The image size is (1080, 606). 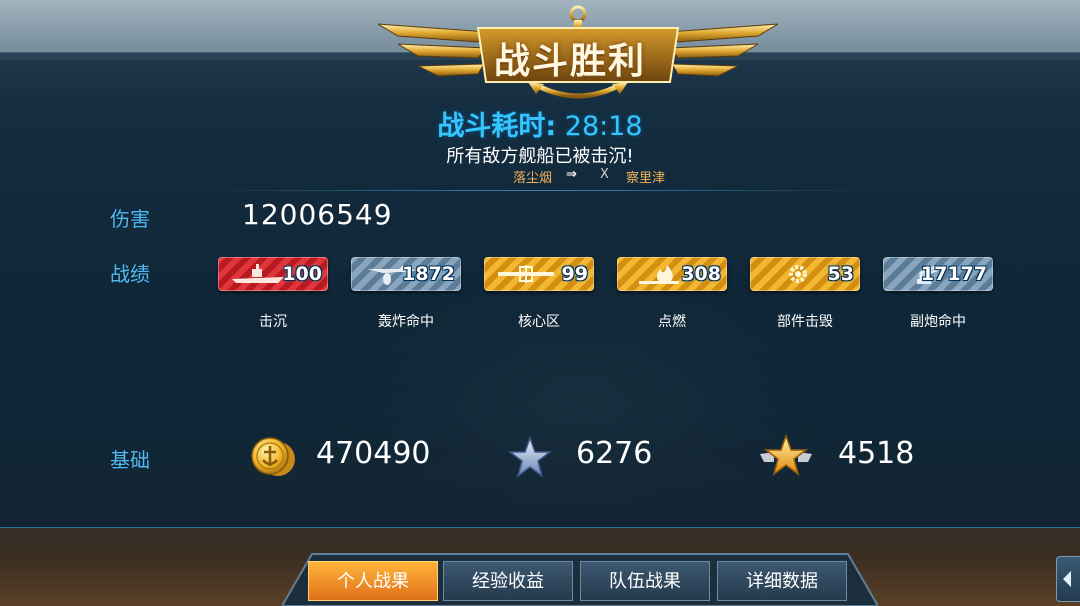 What do you see at coordinates (406, 322) in the screenshot?
I see `medal-bomb-hit-label: 轰炸命中` at bounding box center [406, 322].